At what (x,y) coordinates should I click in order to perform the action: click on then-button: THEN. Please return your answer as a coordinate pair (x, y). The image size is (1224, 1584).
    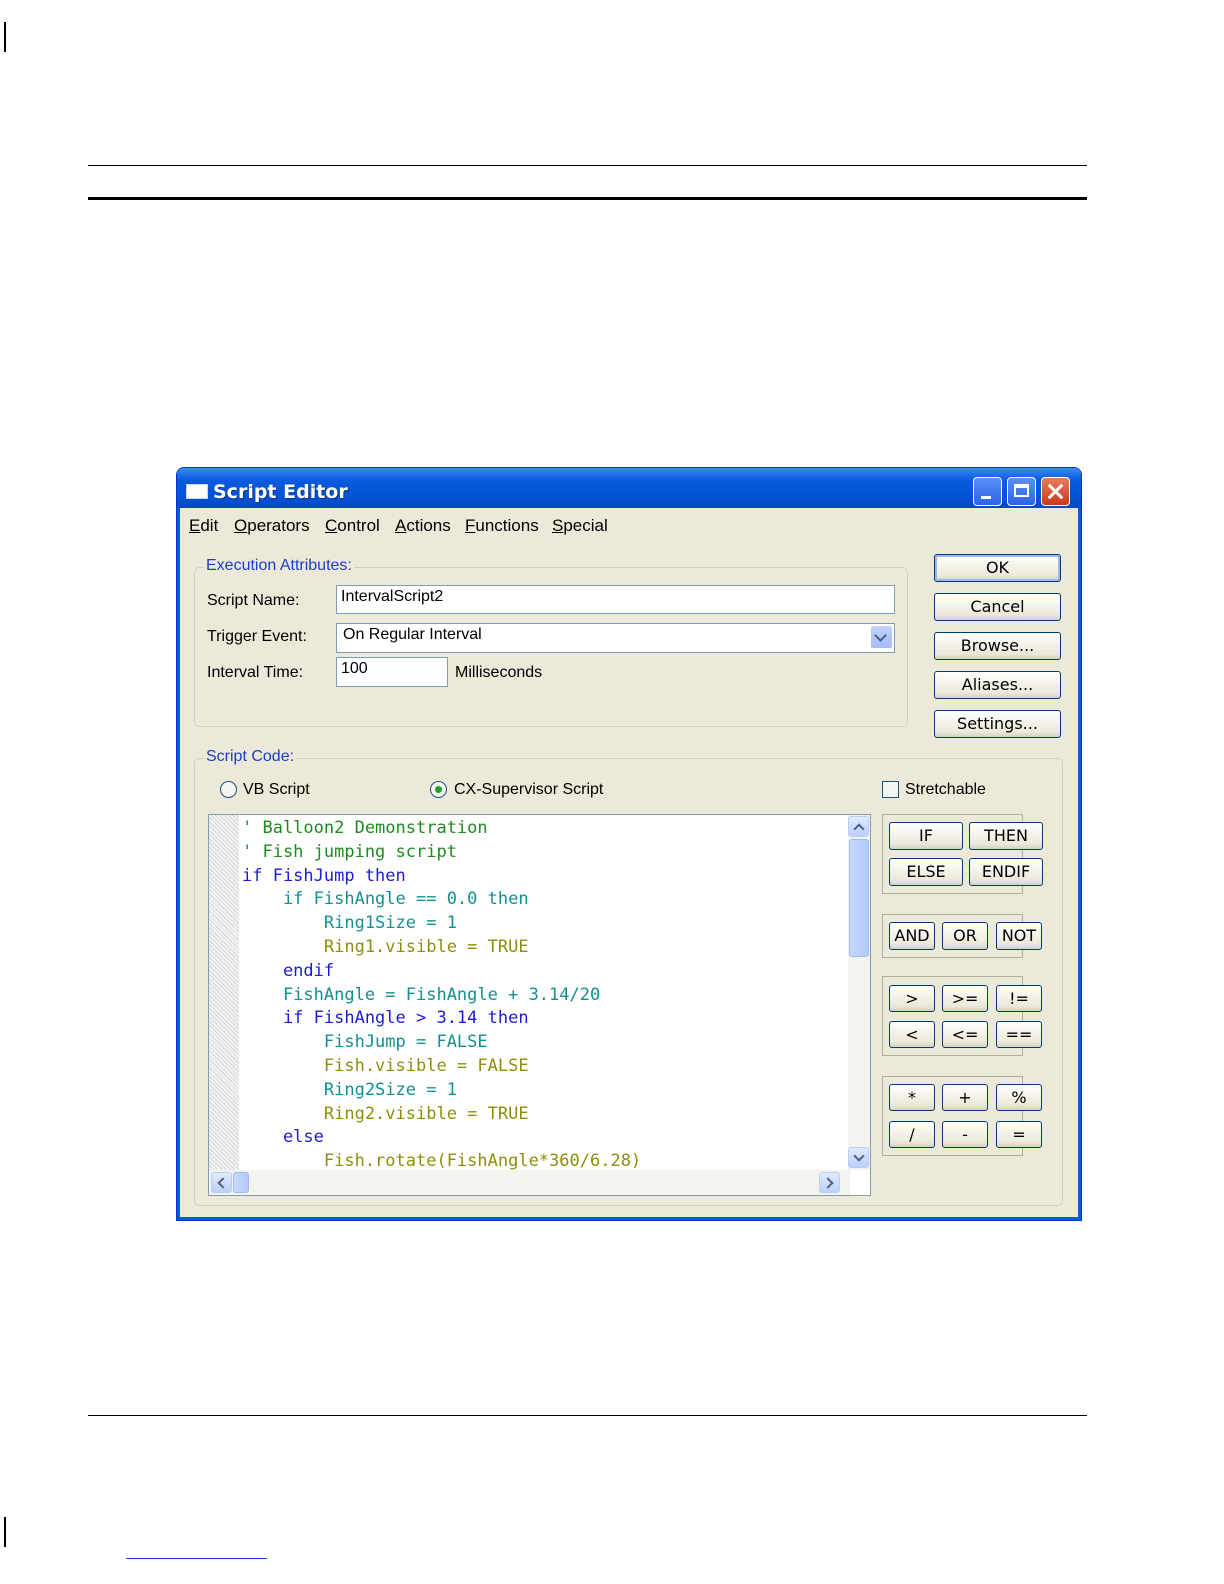
    Looking at the image, I should click on (1006, 836).